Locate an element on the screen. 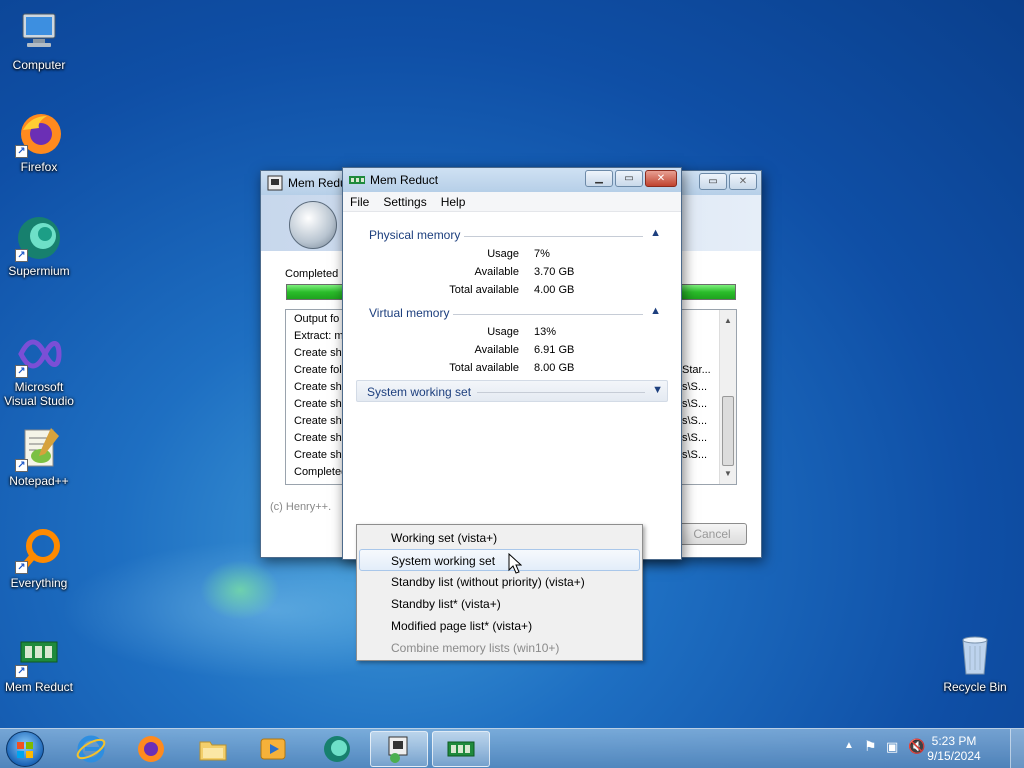 The width and height of the screenshot is (1024, 768). row-value: 3.70 GB is located at coordinates (554, 272).